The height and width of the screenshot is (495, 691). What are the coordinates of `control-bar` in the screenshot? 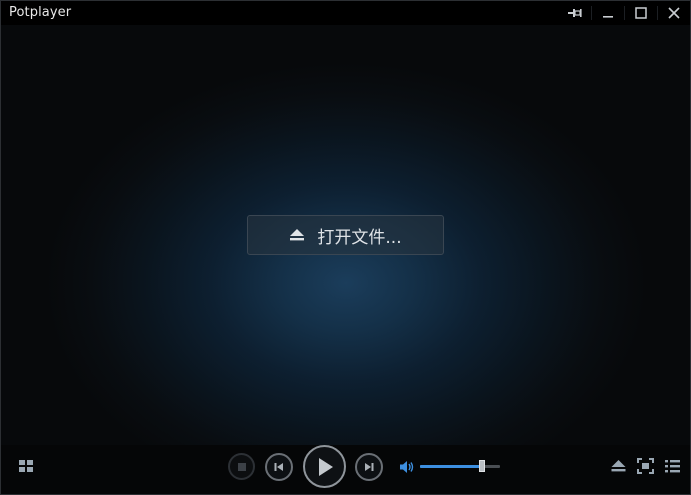 It's located at (345, 469).